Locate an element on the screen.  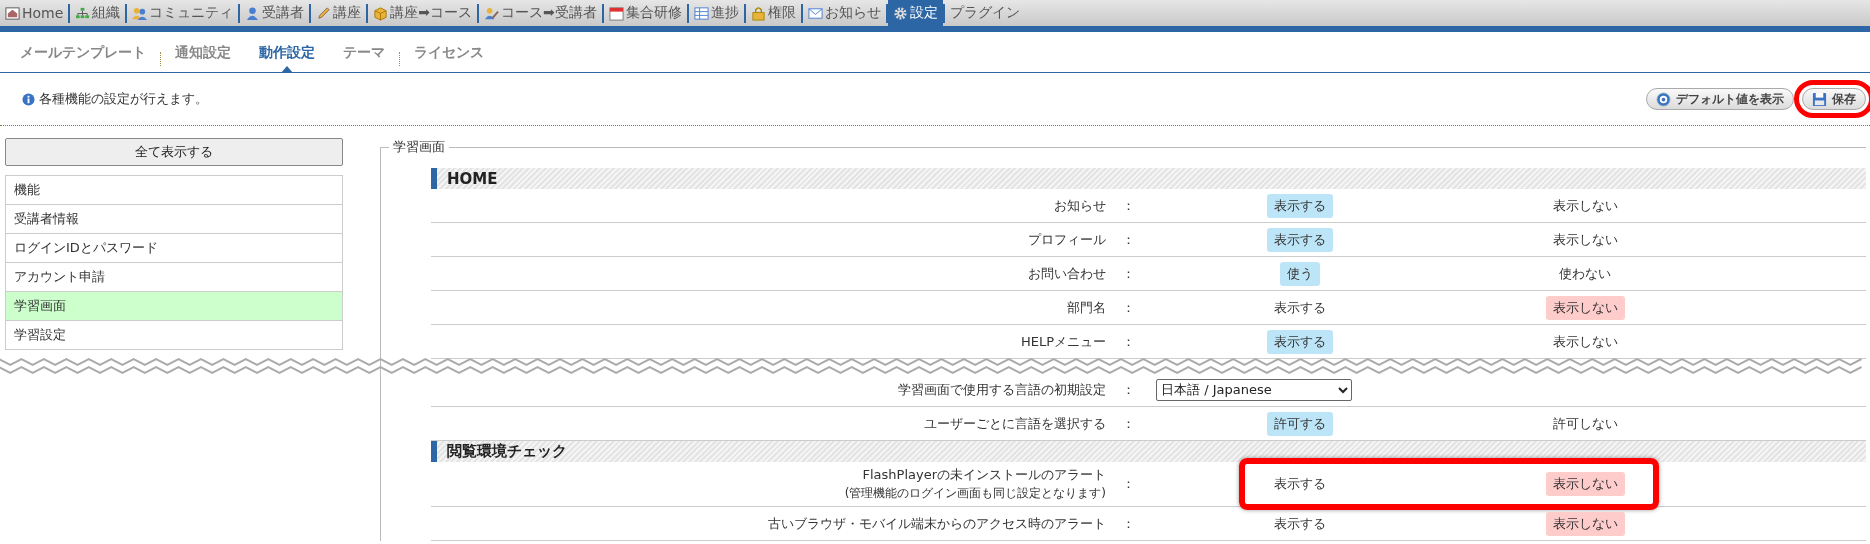
nav-tab: 進捗 is located at coordinates (716, 13).